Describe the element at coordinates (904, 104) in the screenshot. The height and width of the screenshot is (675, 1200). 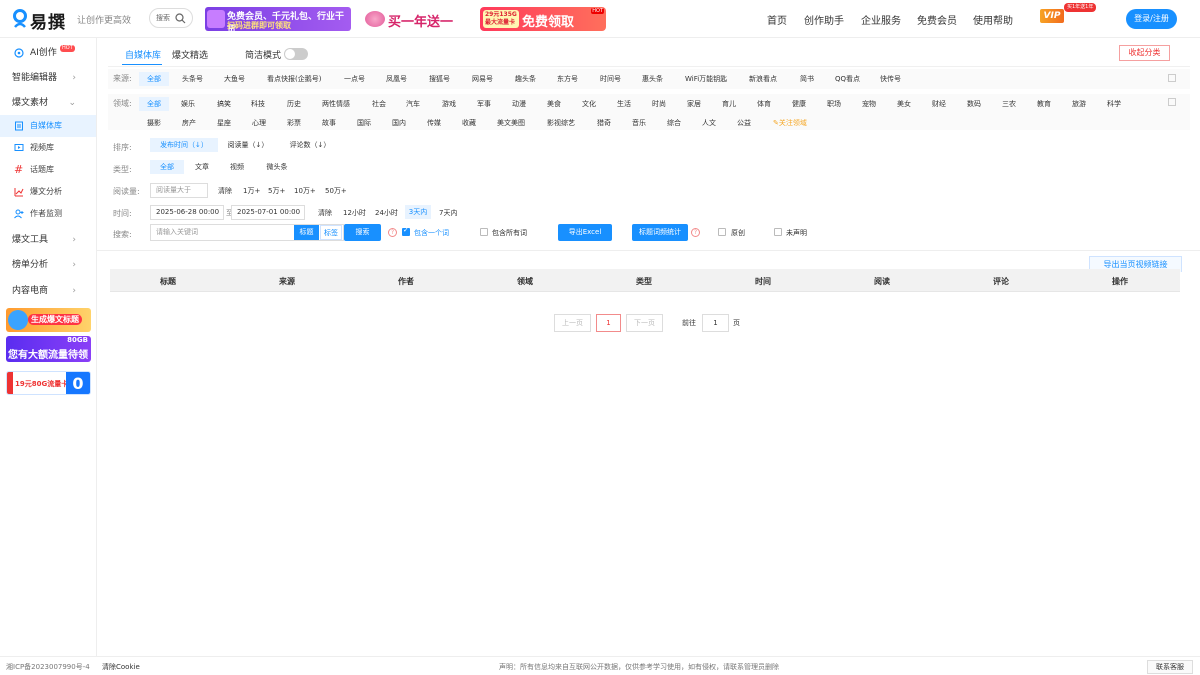
I see `field-chip: 美女` at that location.